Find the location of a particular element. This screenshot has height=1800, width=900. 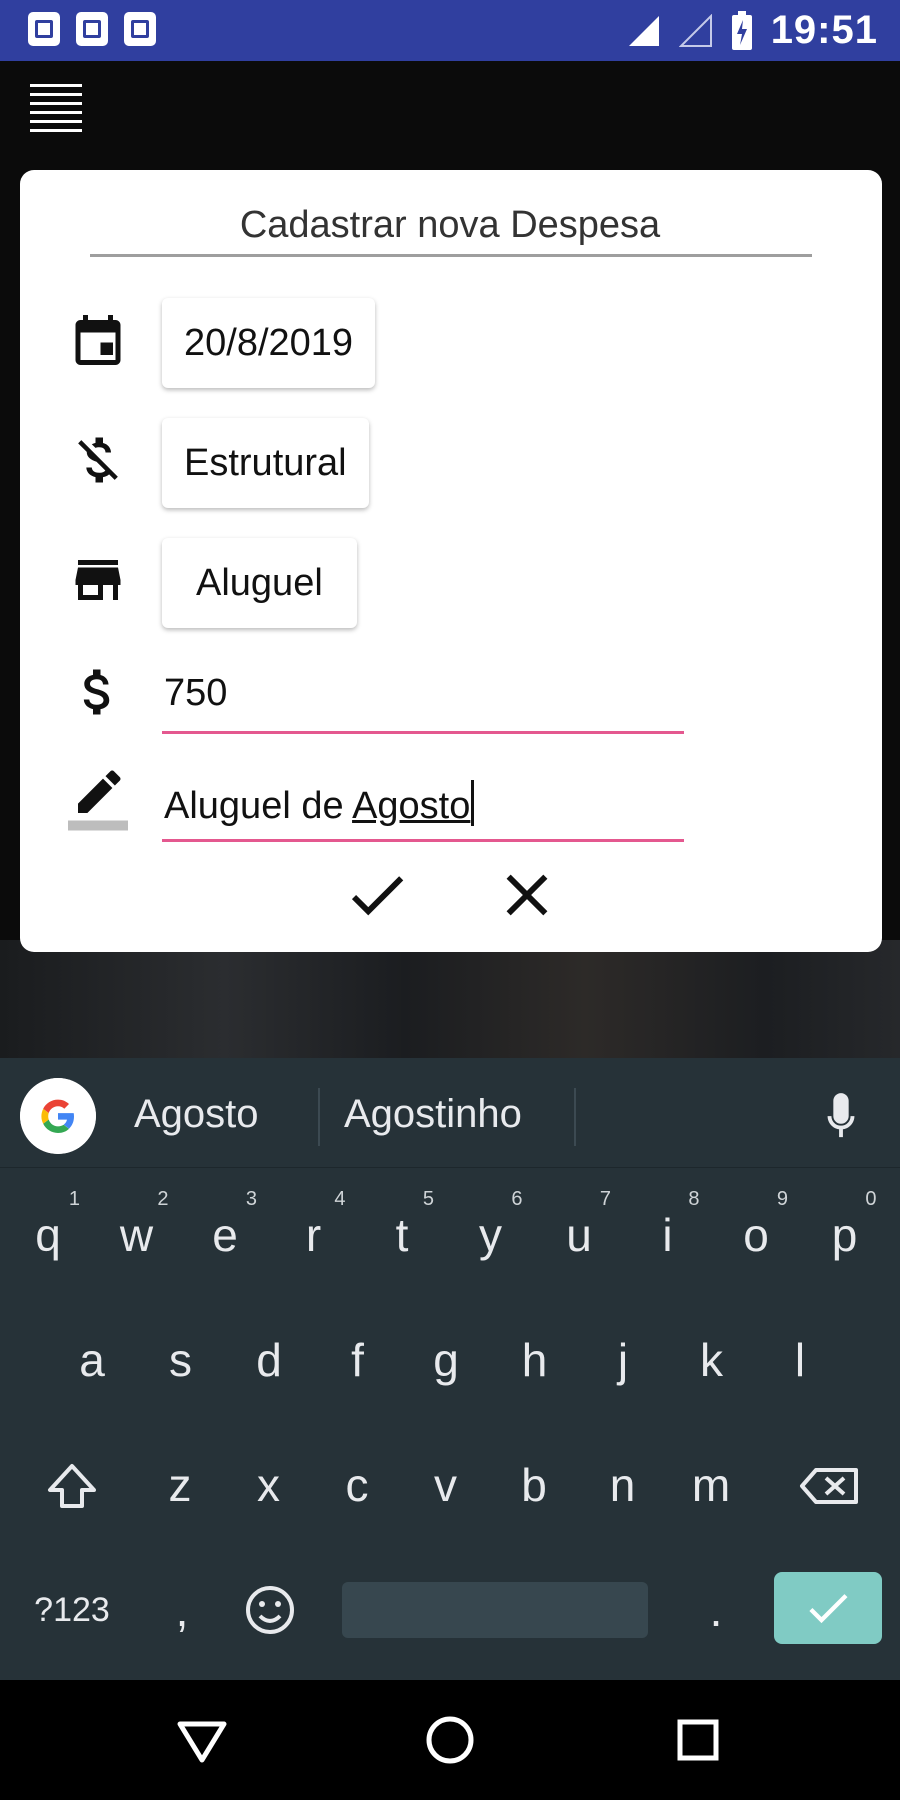

key-label: u is located at coordinates (579, 1235).